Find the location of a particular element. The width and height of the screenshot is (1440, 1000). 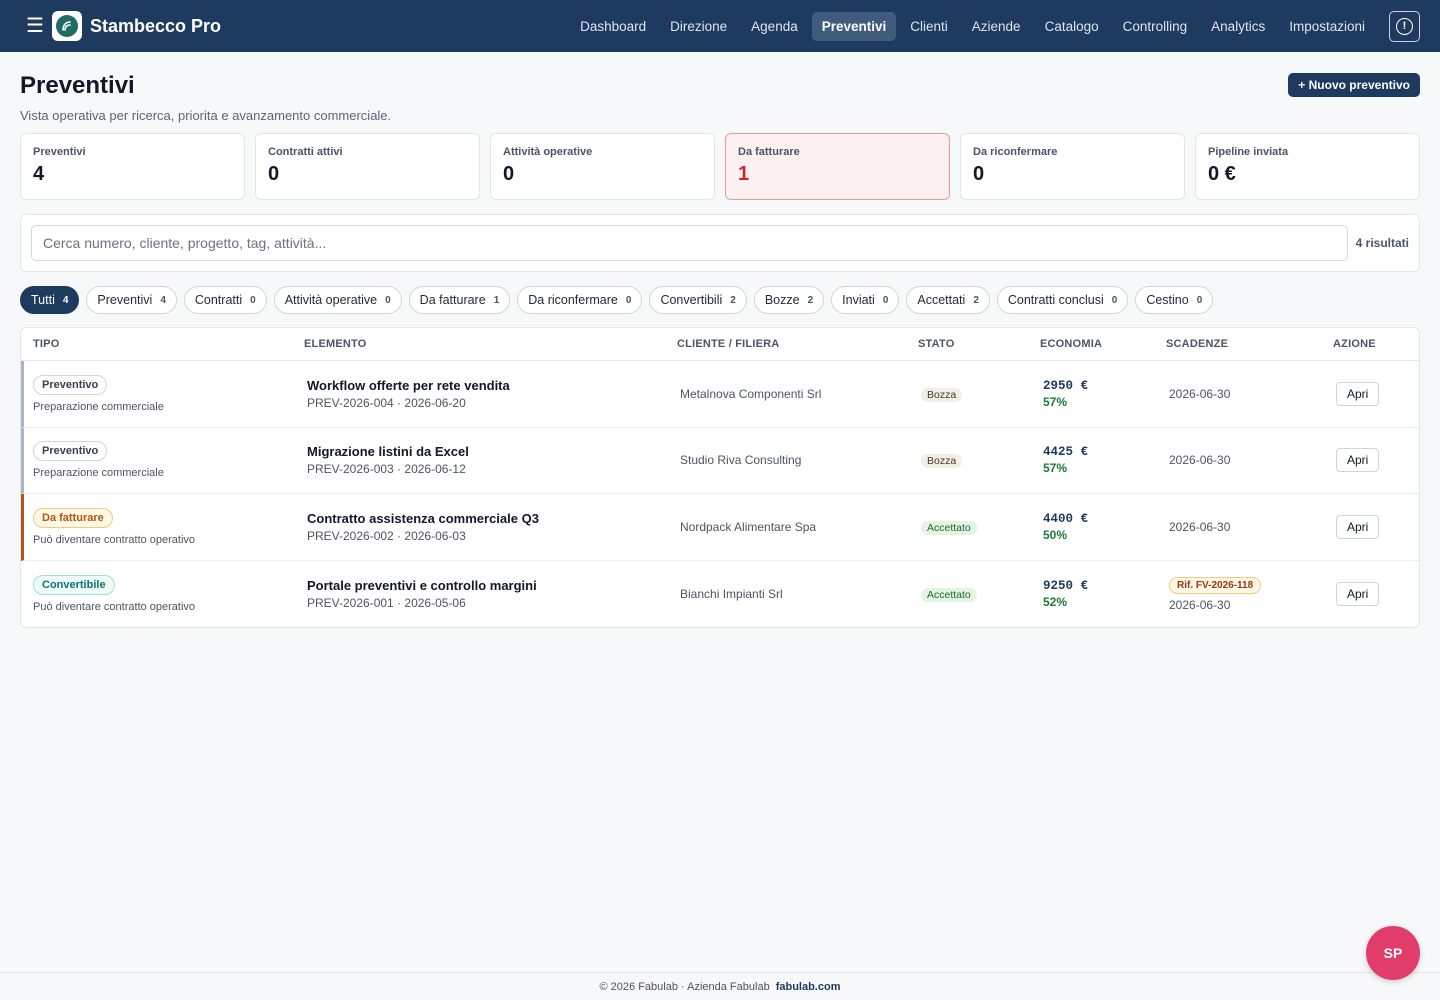

filter-chip-attivita-operative: Attività operative 0 is located at coordinates (337, 300).